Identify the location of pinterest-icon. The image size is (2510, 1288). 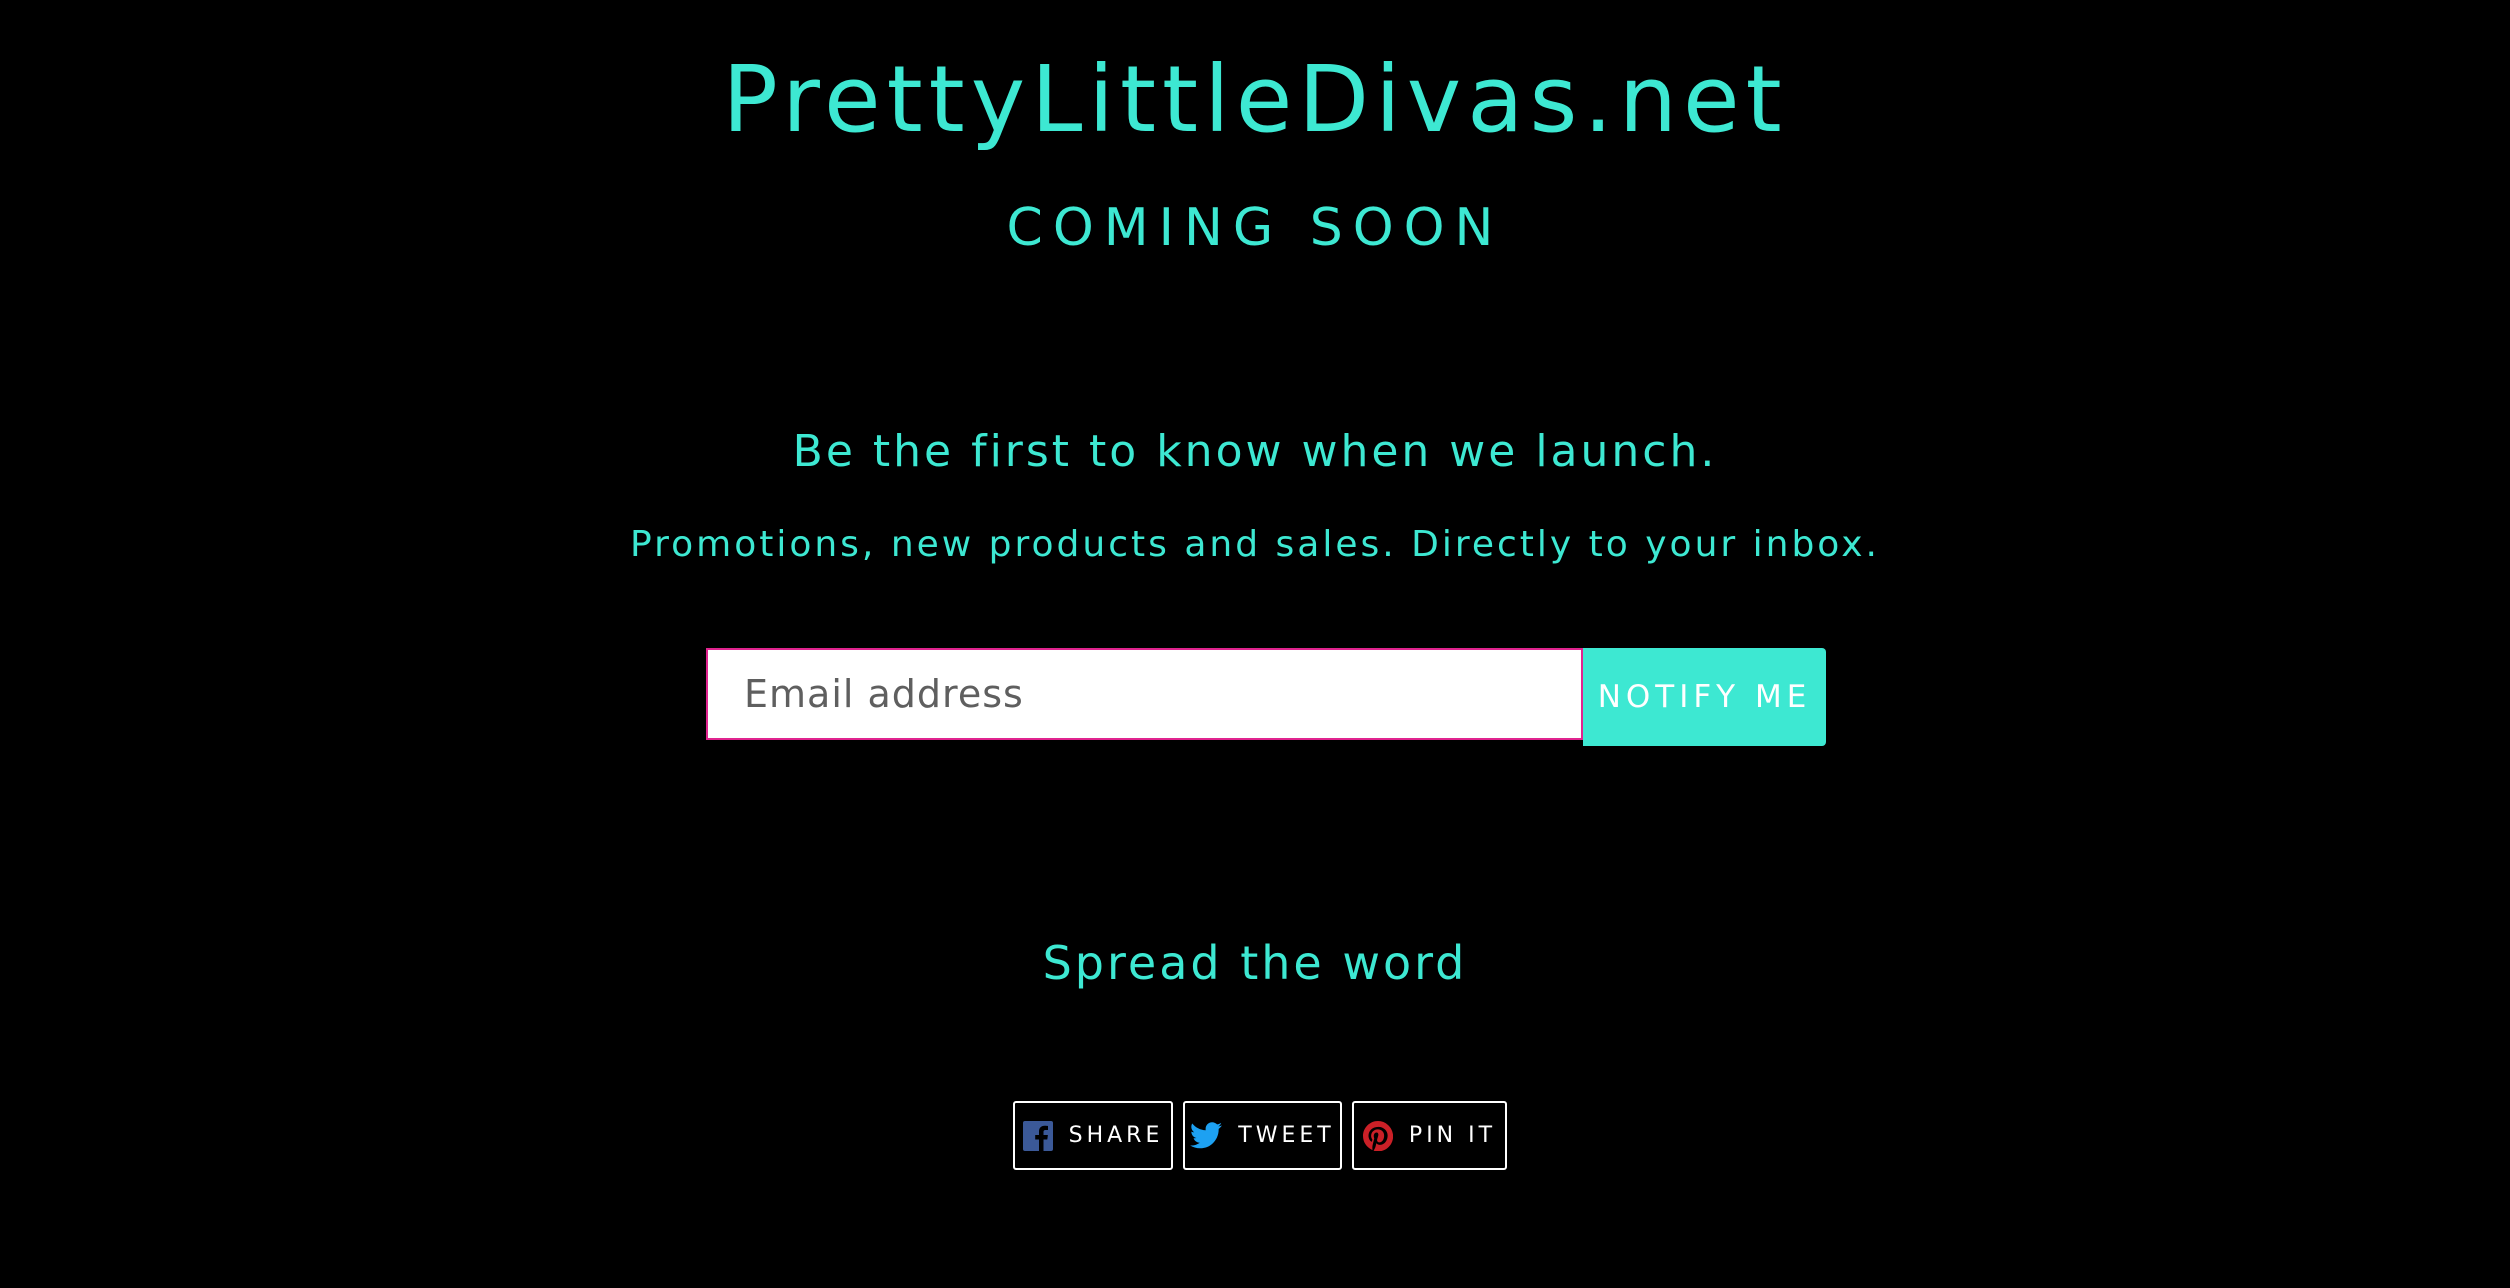
(1377, 1135).